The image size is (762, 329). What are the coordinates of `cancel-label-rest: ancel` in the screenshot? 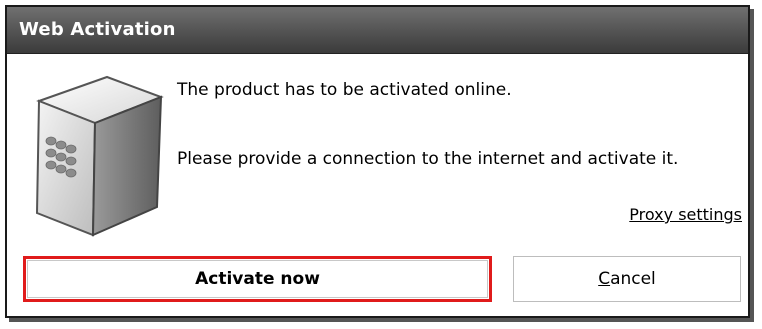 It's located at (633, 279).